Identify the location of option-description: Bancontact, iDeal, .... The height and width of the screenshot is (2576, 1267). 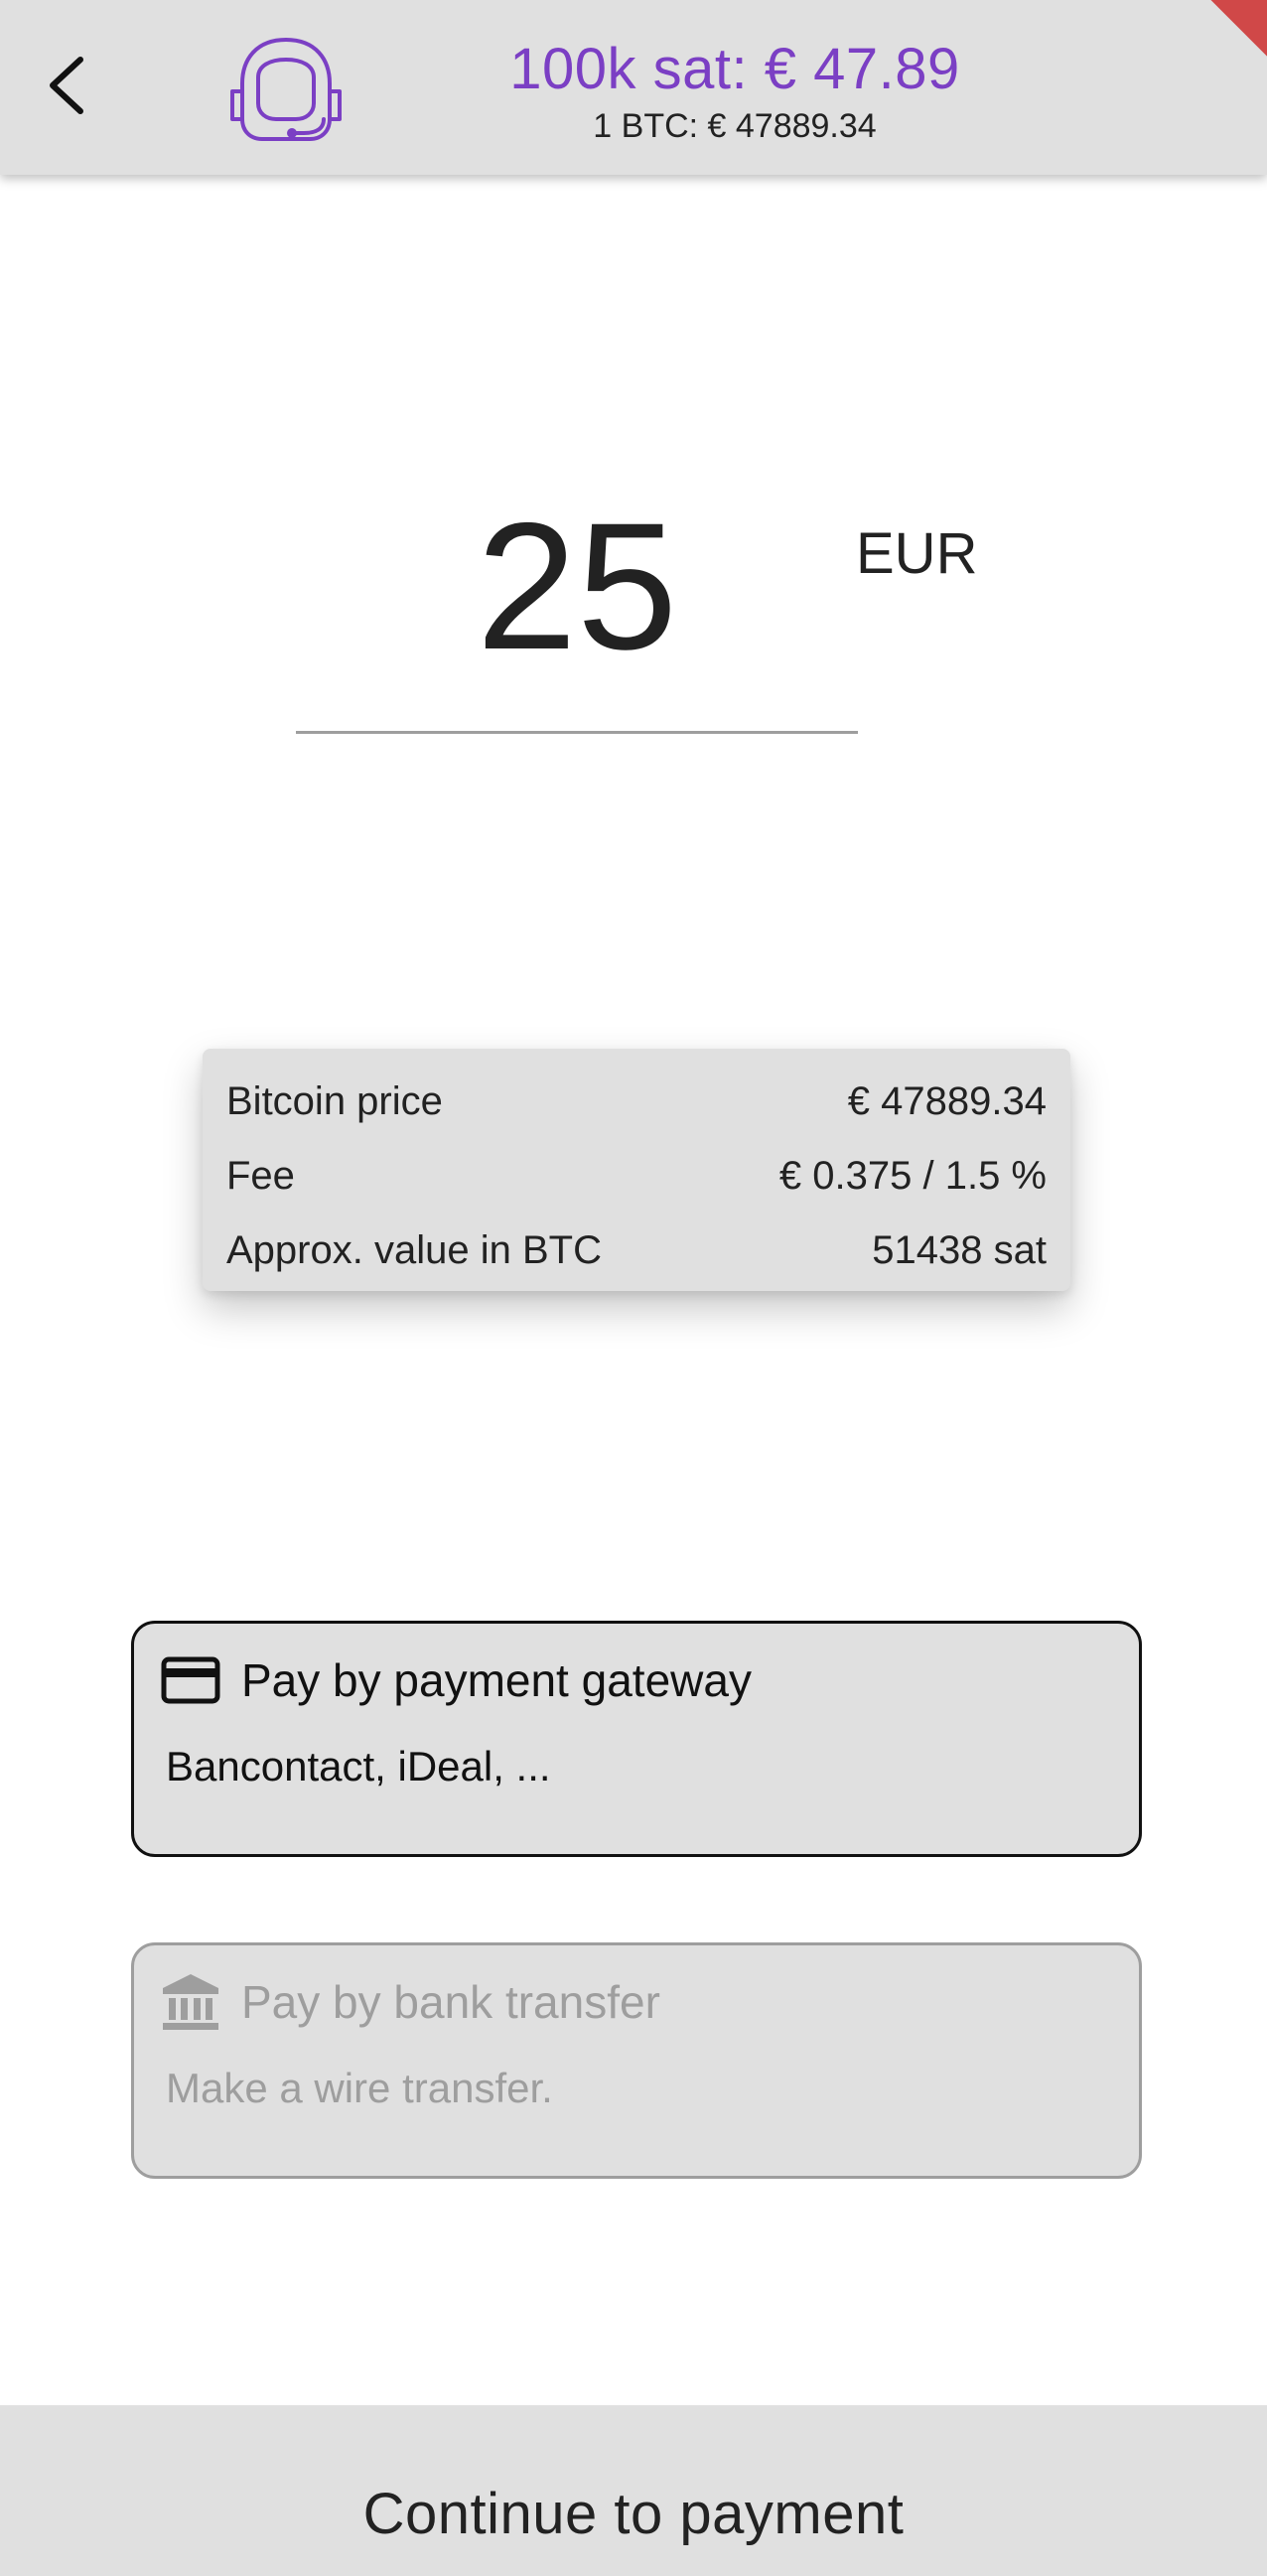
(358, 1766).